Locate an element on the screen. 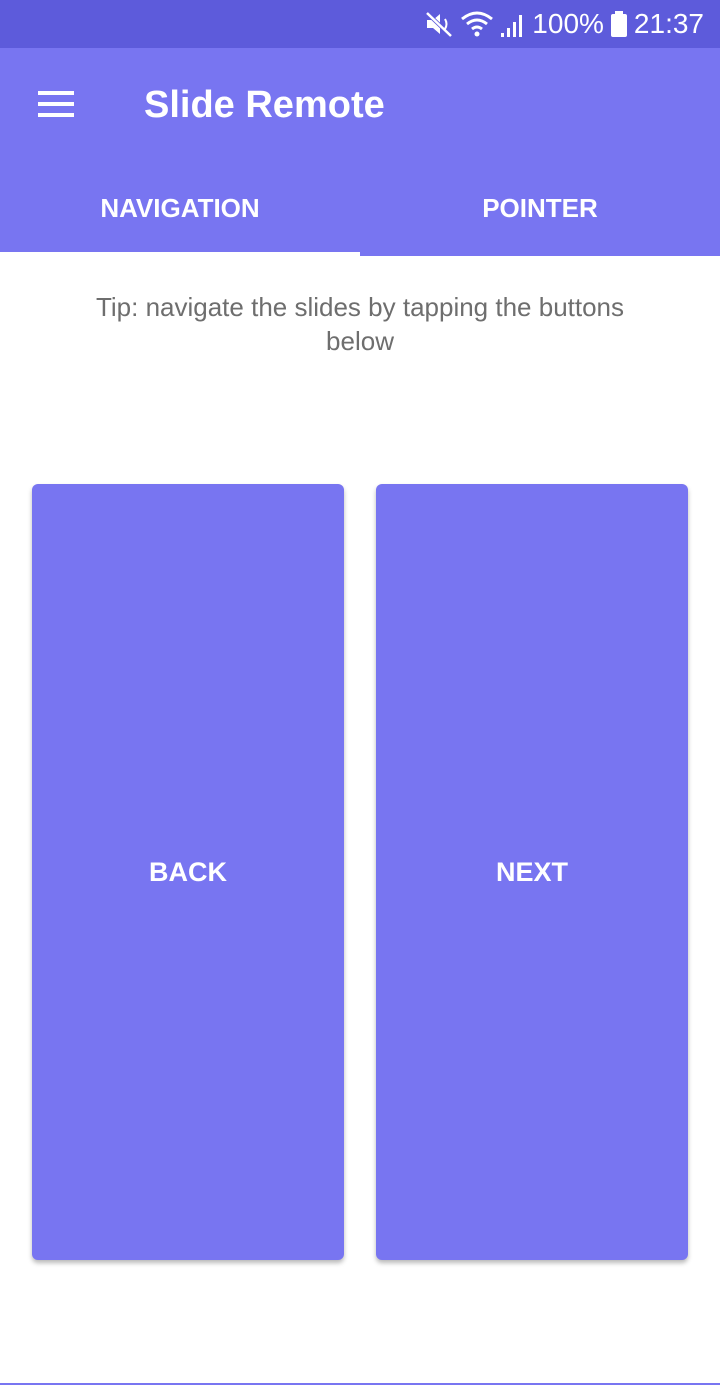 The height and width of the screenshot is (1386, 720). app-bar: Slide Remote is located at coordinates (360, 104).